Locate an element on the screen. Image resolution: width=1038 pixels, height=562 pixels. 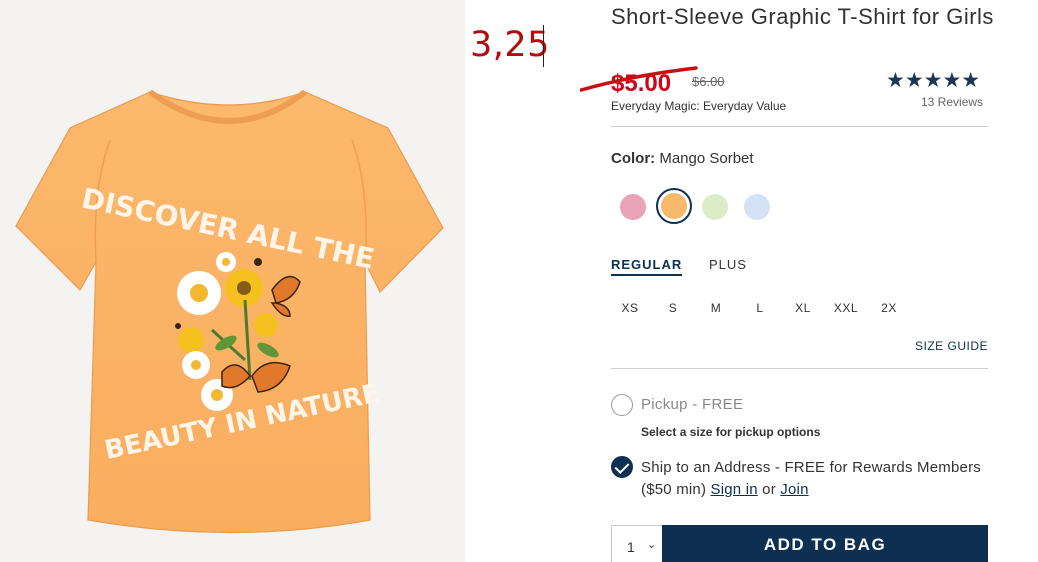
text-cursor is located at coordinates (543, 46).